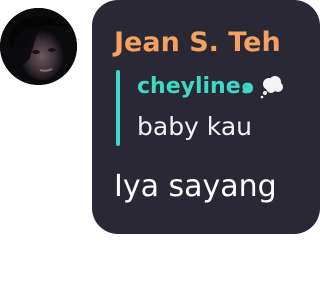 This screenshot has width=320, height=281. Describe the element at coordinates (195, 186) in the screenshot. I see `message-text: Iya sayang` at that location.